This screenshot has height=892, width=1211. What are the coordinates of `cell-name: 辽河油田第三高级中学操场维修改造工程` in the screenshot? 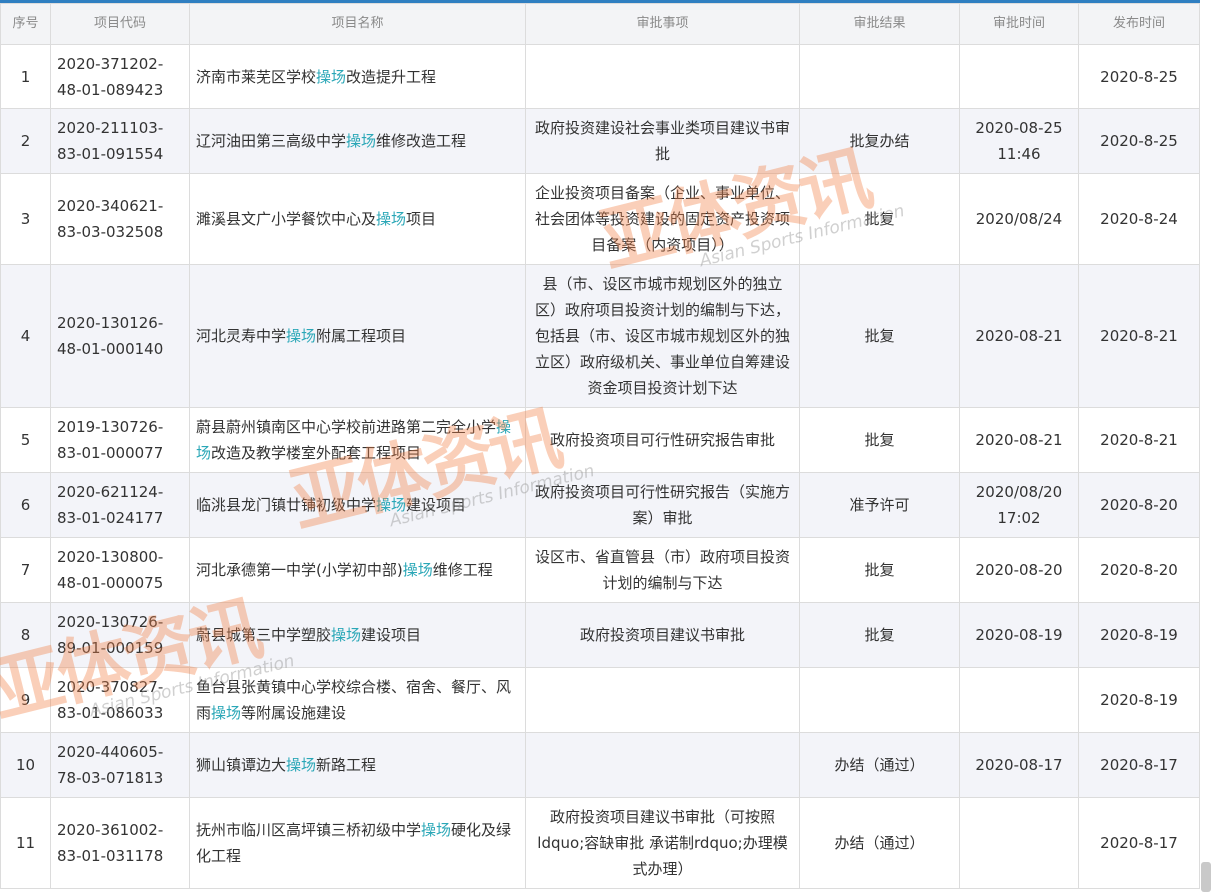 It's located at (357, 141).